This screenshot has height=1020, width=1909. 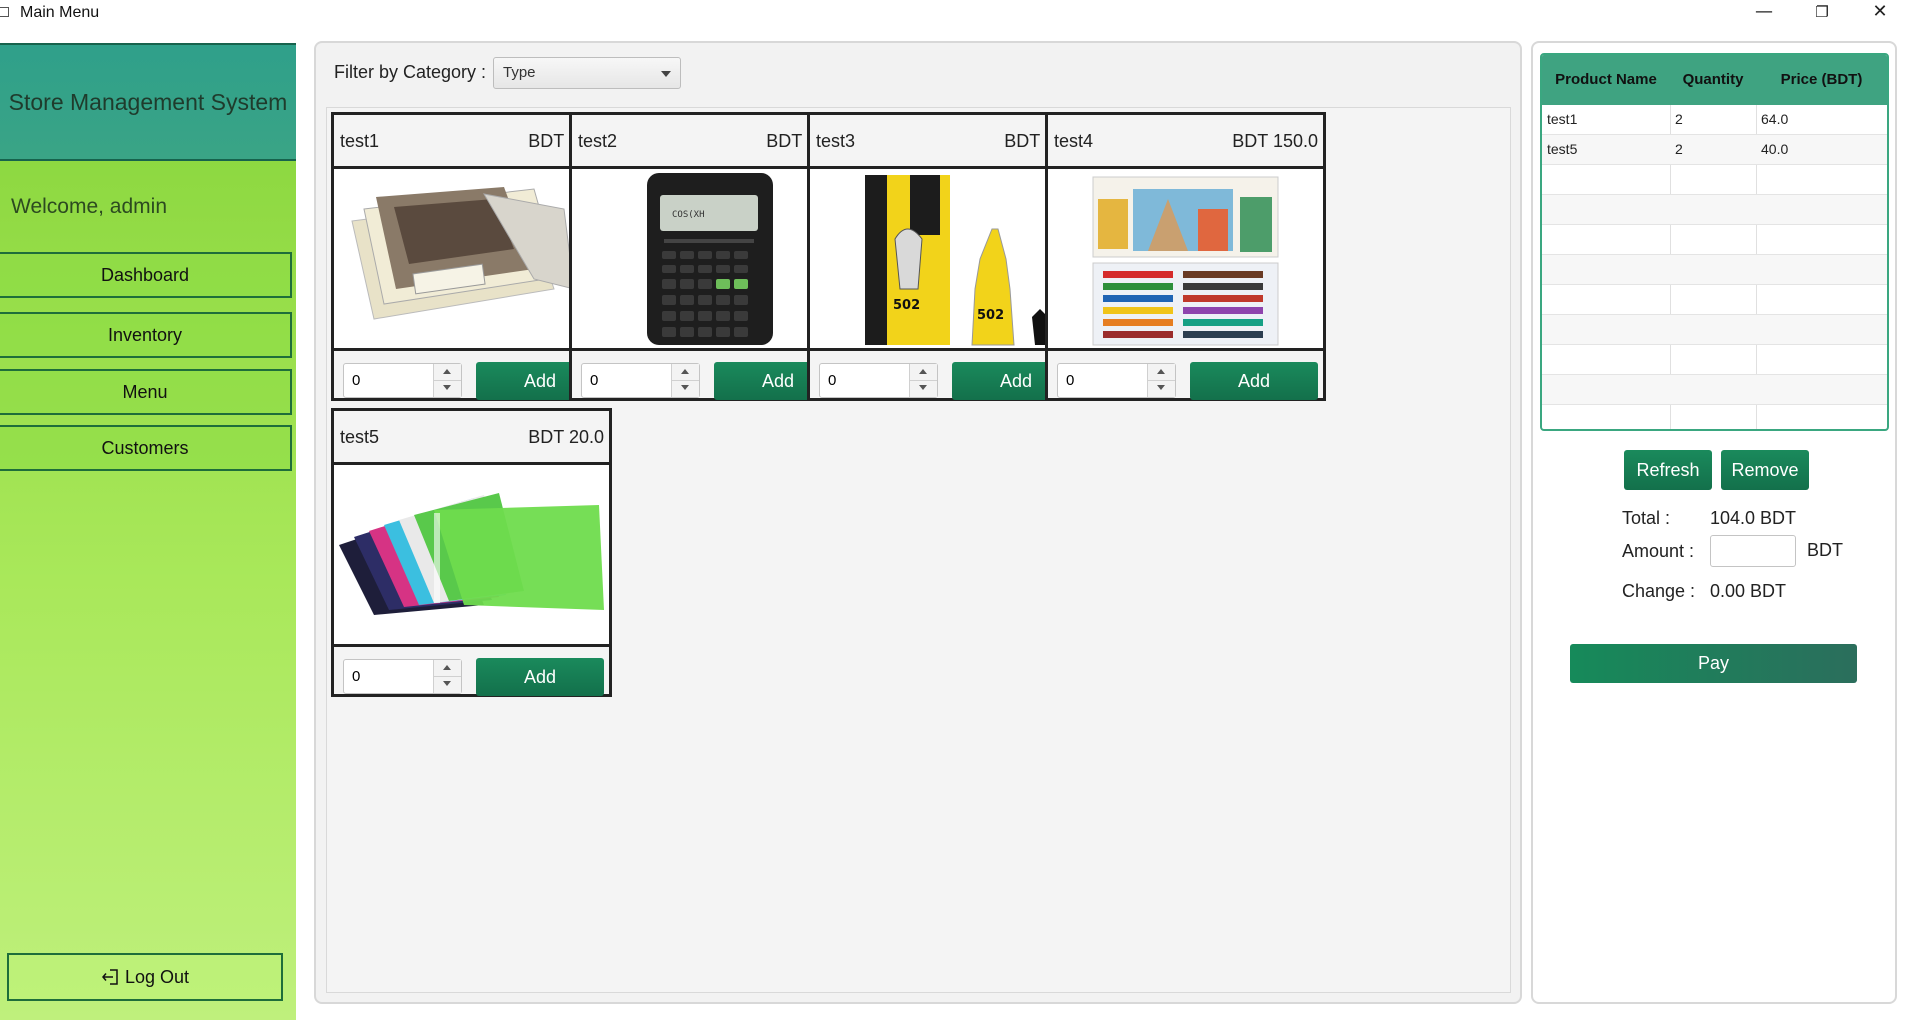 I want to click on cell-price: 64.0, so click(x=1775, y=119).